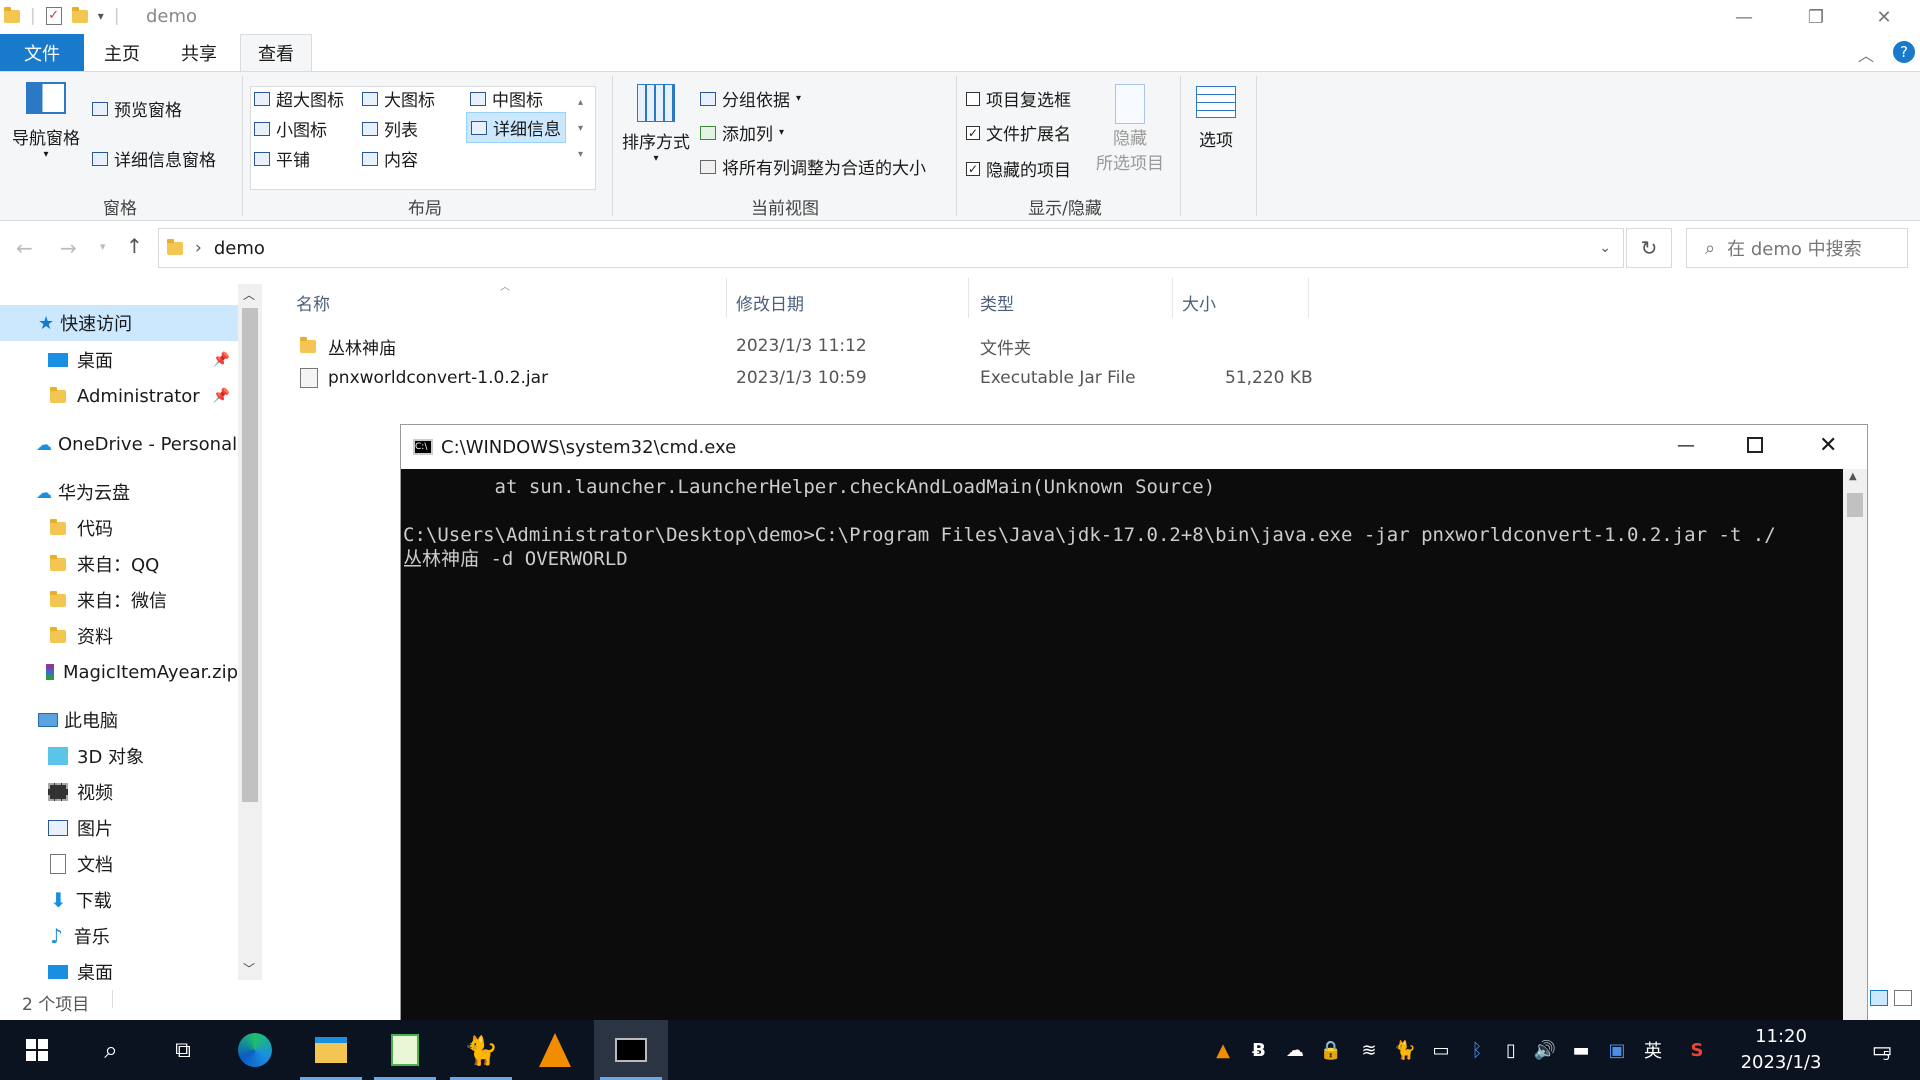  Describe the element at coordinates (891, 248) in the screenshot. I see `address-bar: › demo ⌄` at that location.